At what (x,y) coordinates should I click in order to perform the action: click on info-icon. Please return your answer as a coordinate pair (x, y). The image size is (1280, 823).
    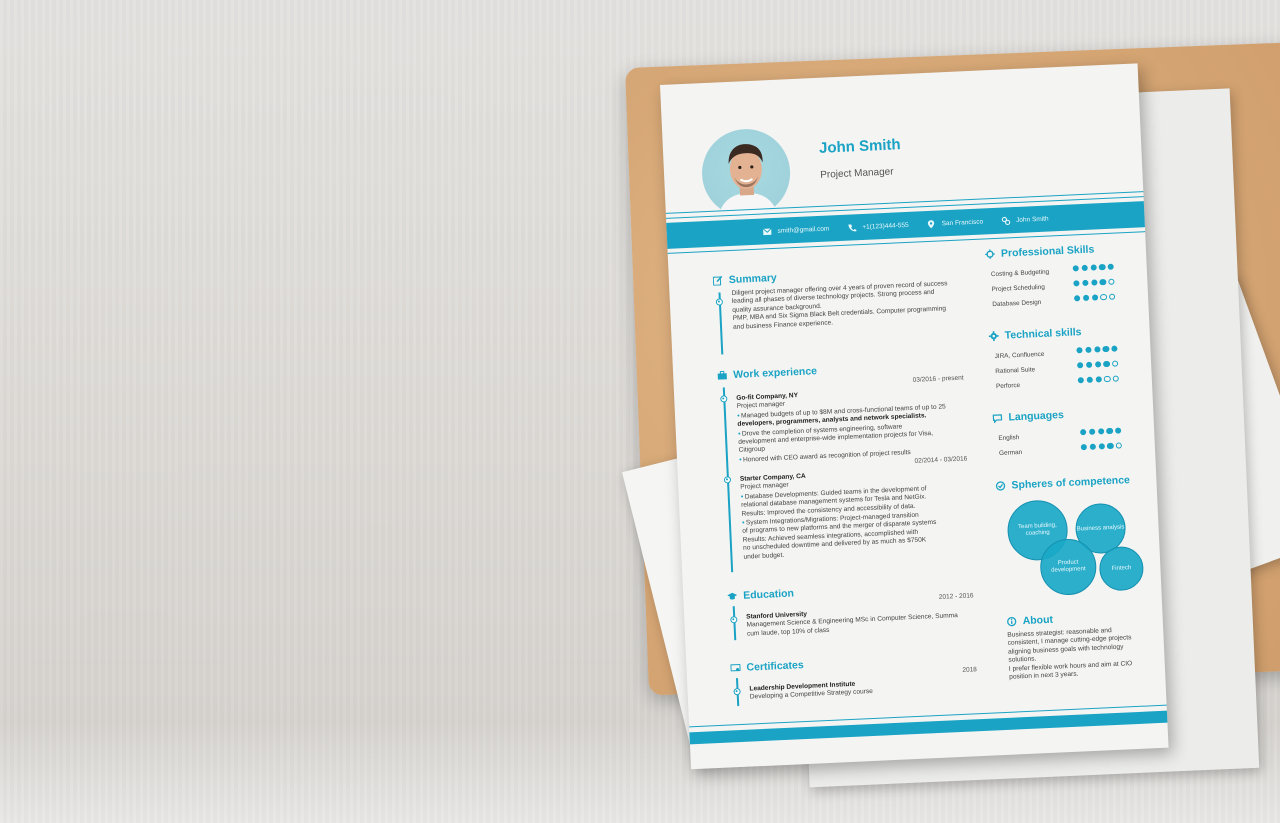
    Looking at the image, I should click on (1012, 621).